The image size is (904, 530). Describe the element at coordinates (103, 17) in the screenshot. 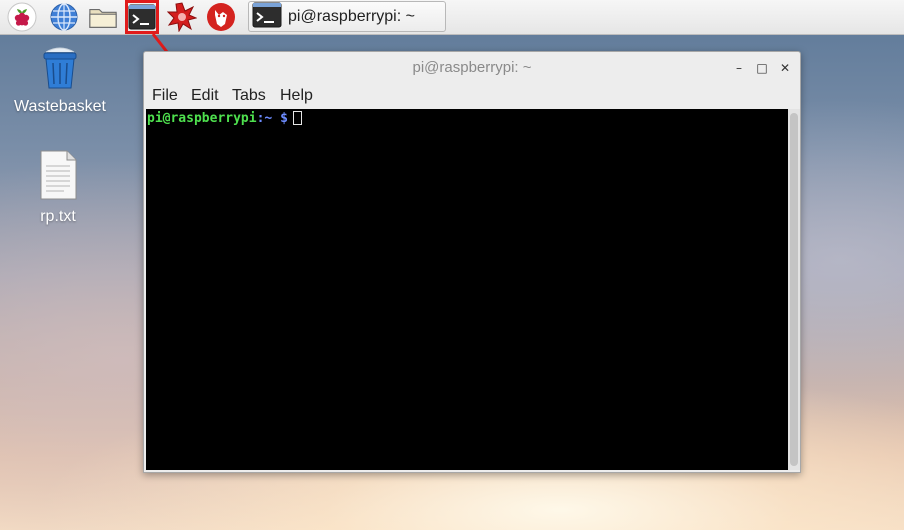

I see `file-manager-icon` at that location.